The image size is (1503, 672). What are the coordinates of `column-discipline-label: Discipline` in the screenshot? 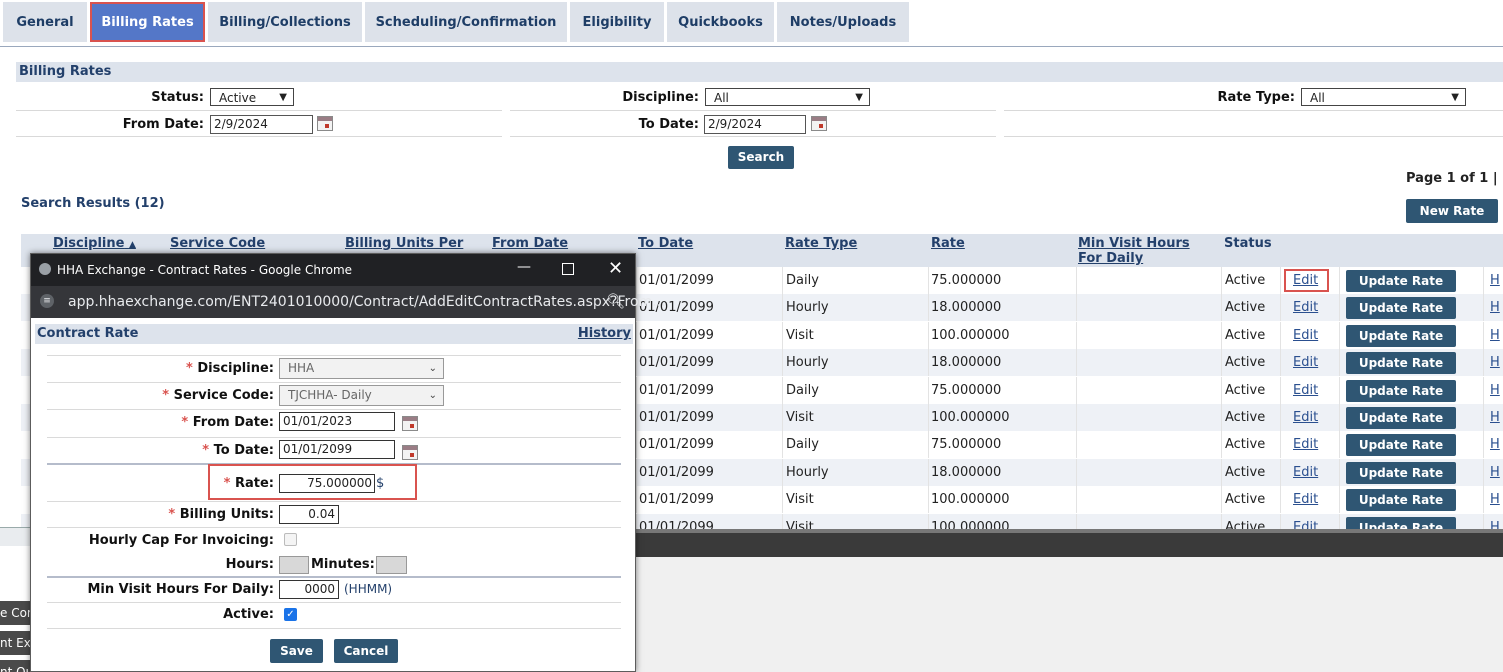 It's located at (89, 243).